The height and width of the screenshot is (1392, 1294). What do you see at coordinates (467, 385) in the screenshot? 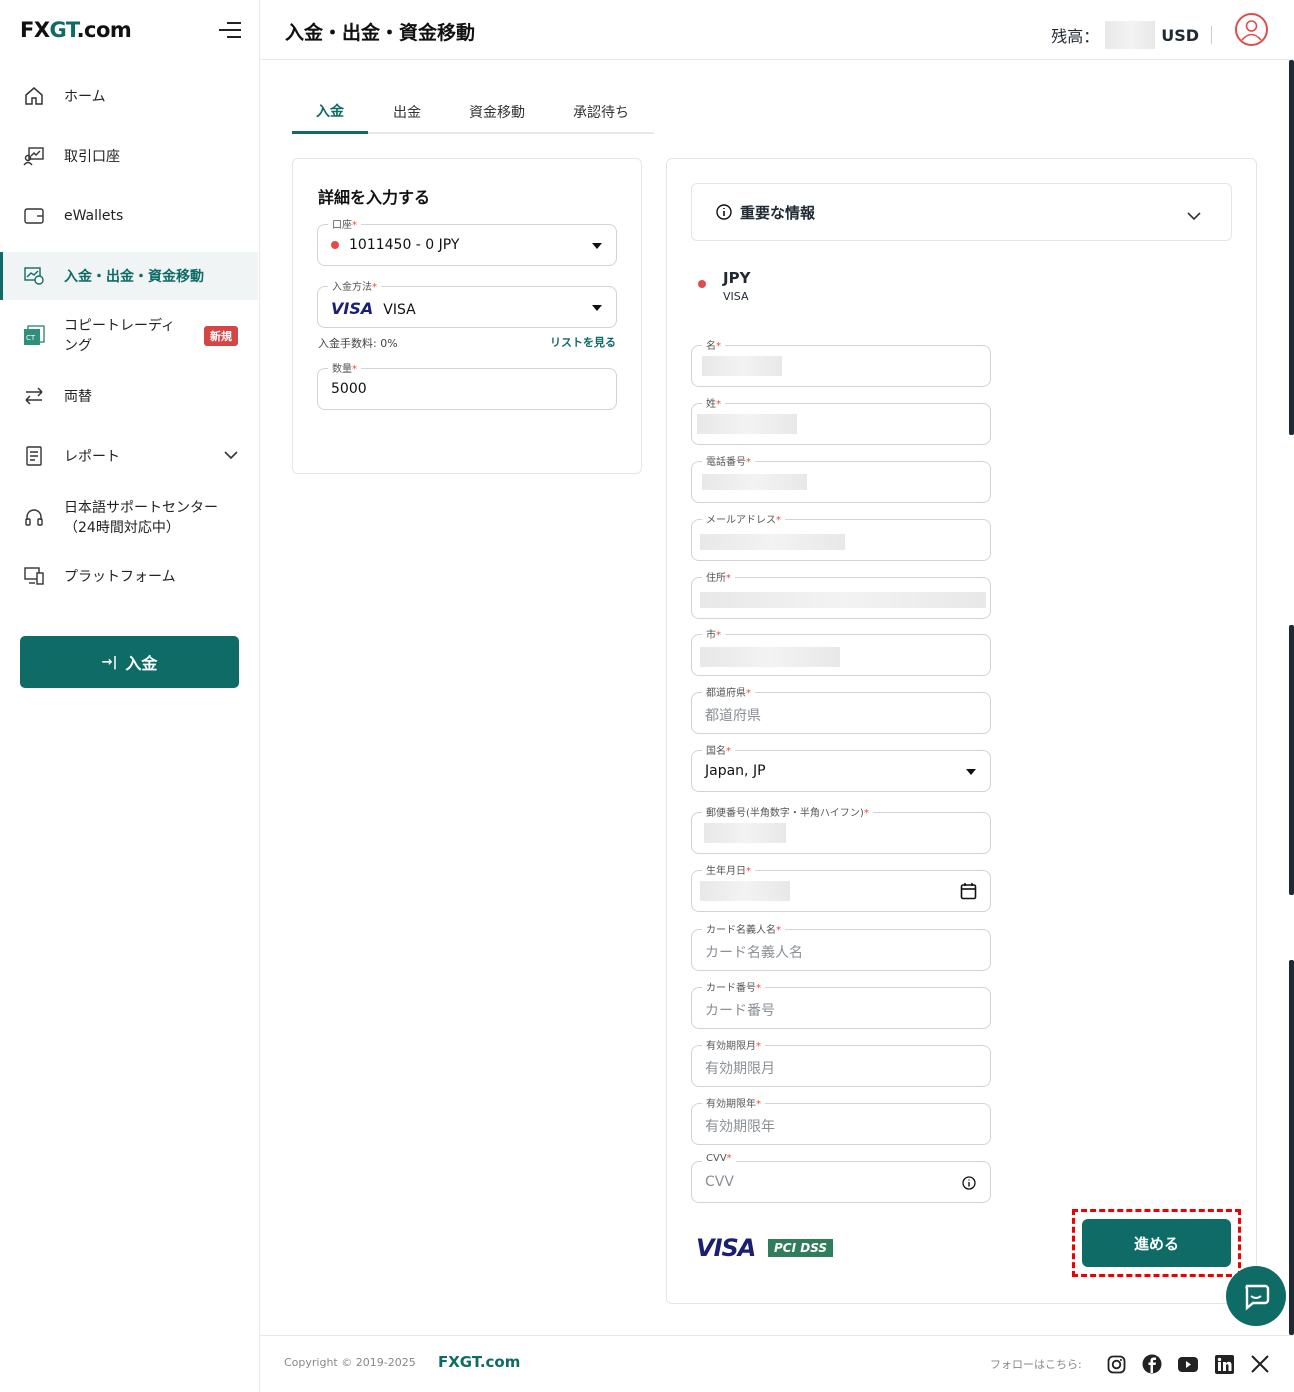
I see `amount-input: 数量* 5000` at bounding box center [467, 385].